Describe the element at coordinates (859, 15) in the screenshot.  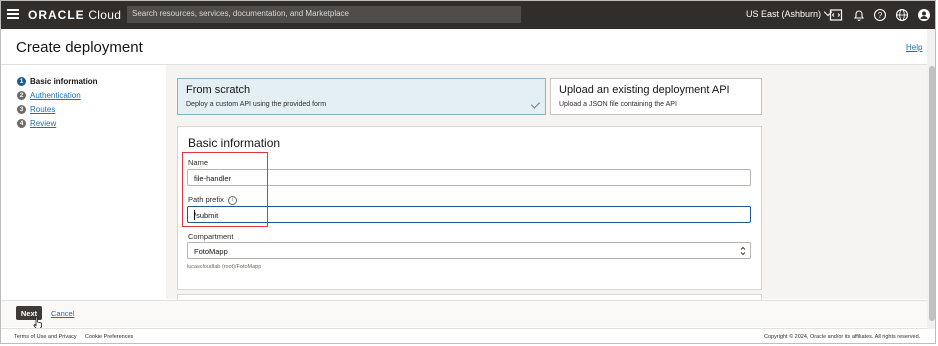
I see `notifications-icon` at that location.